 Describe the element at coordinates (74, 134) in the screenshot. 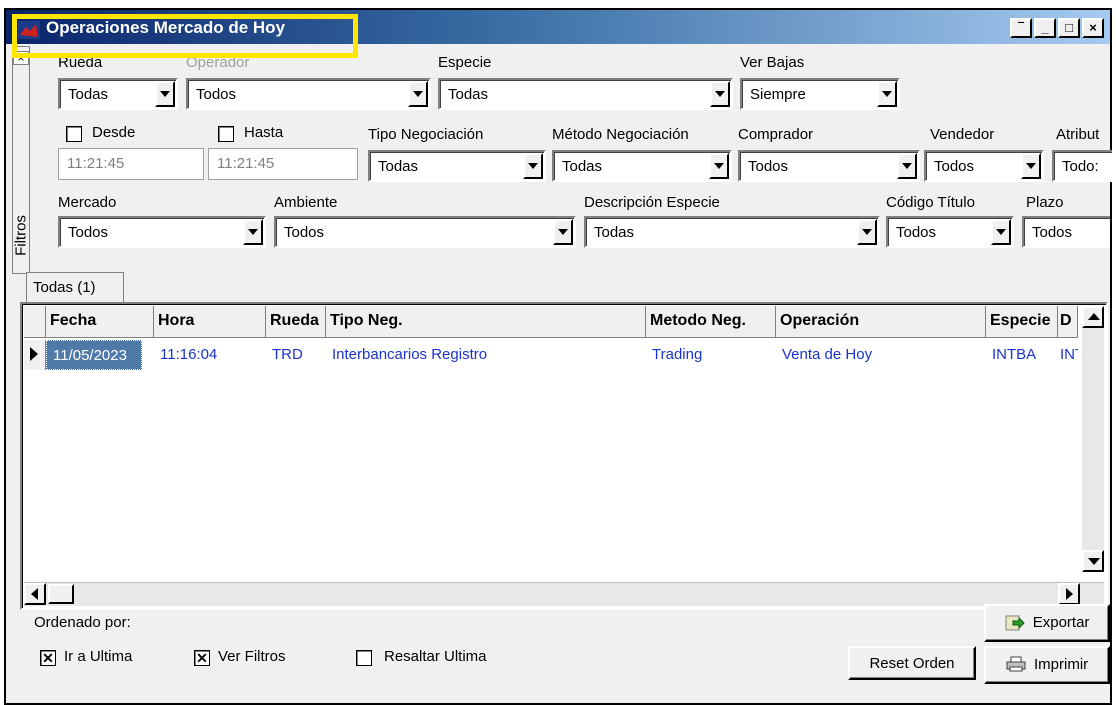

I see `desde-checkbox` at that location.